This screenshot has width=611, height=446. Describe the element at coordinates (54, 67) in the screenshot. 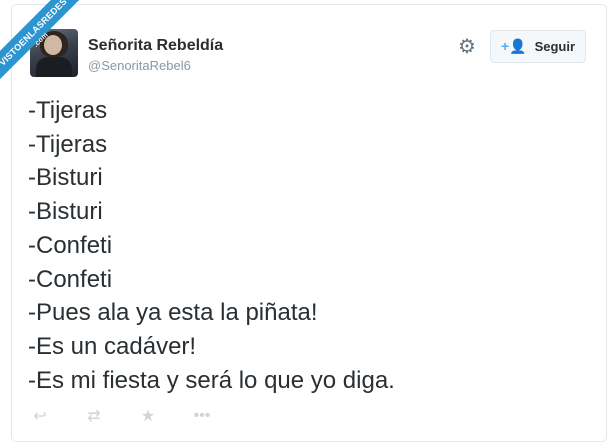

I see `avatar-body` at that location.